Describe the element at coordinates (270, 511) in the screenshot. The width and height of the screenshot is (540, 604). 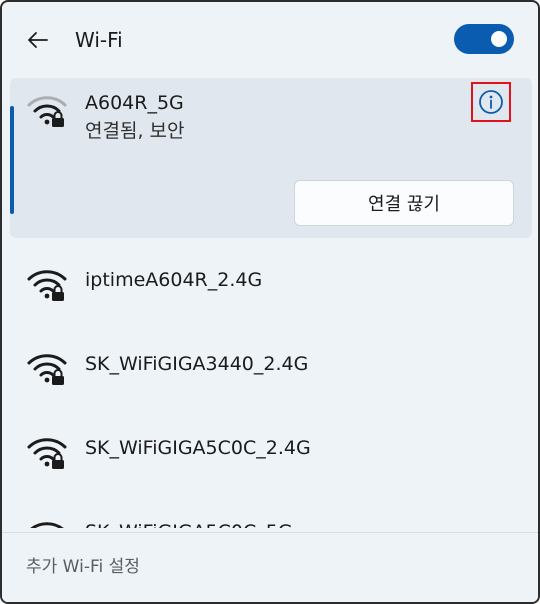
I see `network-row: SK_WiFiGIGA5C0C_5G` at that location.